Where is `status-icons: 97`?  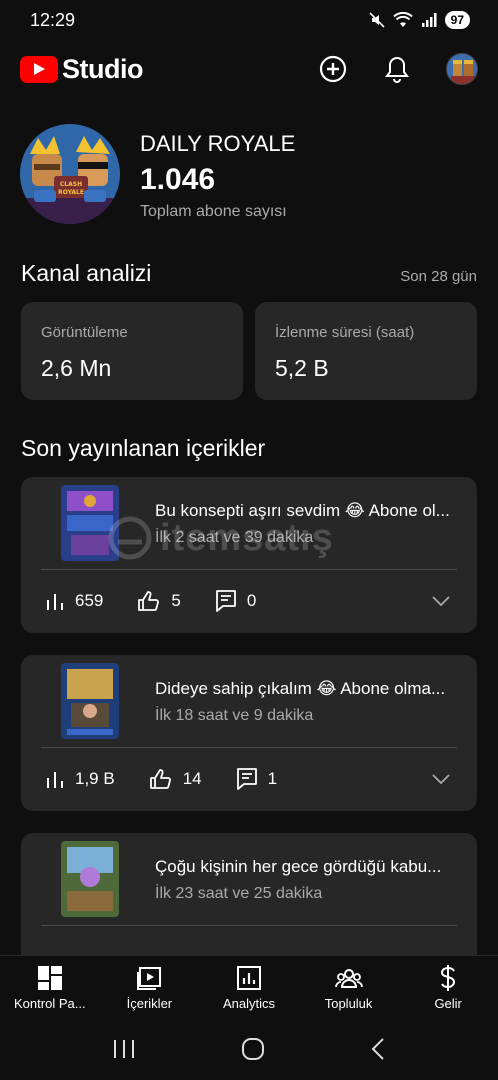 status-icons: 97 is located at coordinates (419, 20).